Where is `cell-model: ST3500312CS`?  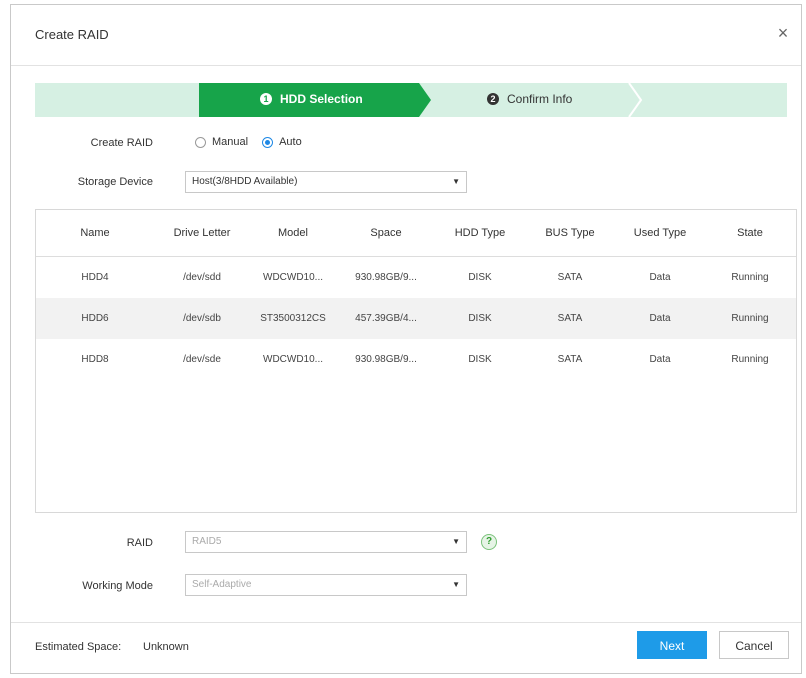 cell-model: ST3500312CS is located at coordinates (293, 318).